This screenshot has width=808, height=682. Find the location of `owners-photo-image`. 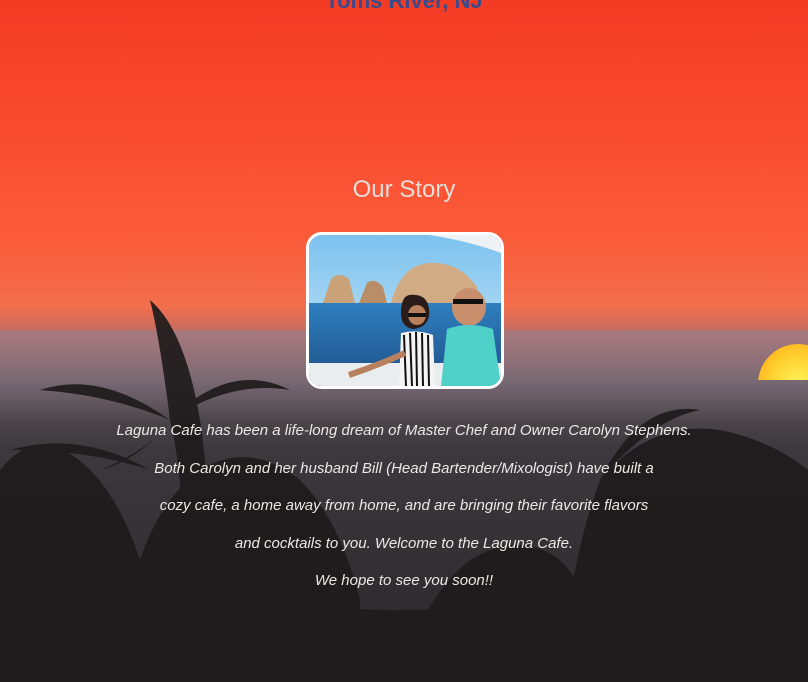

owners-photo-image is located at coordinates (405, 310).